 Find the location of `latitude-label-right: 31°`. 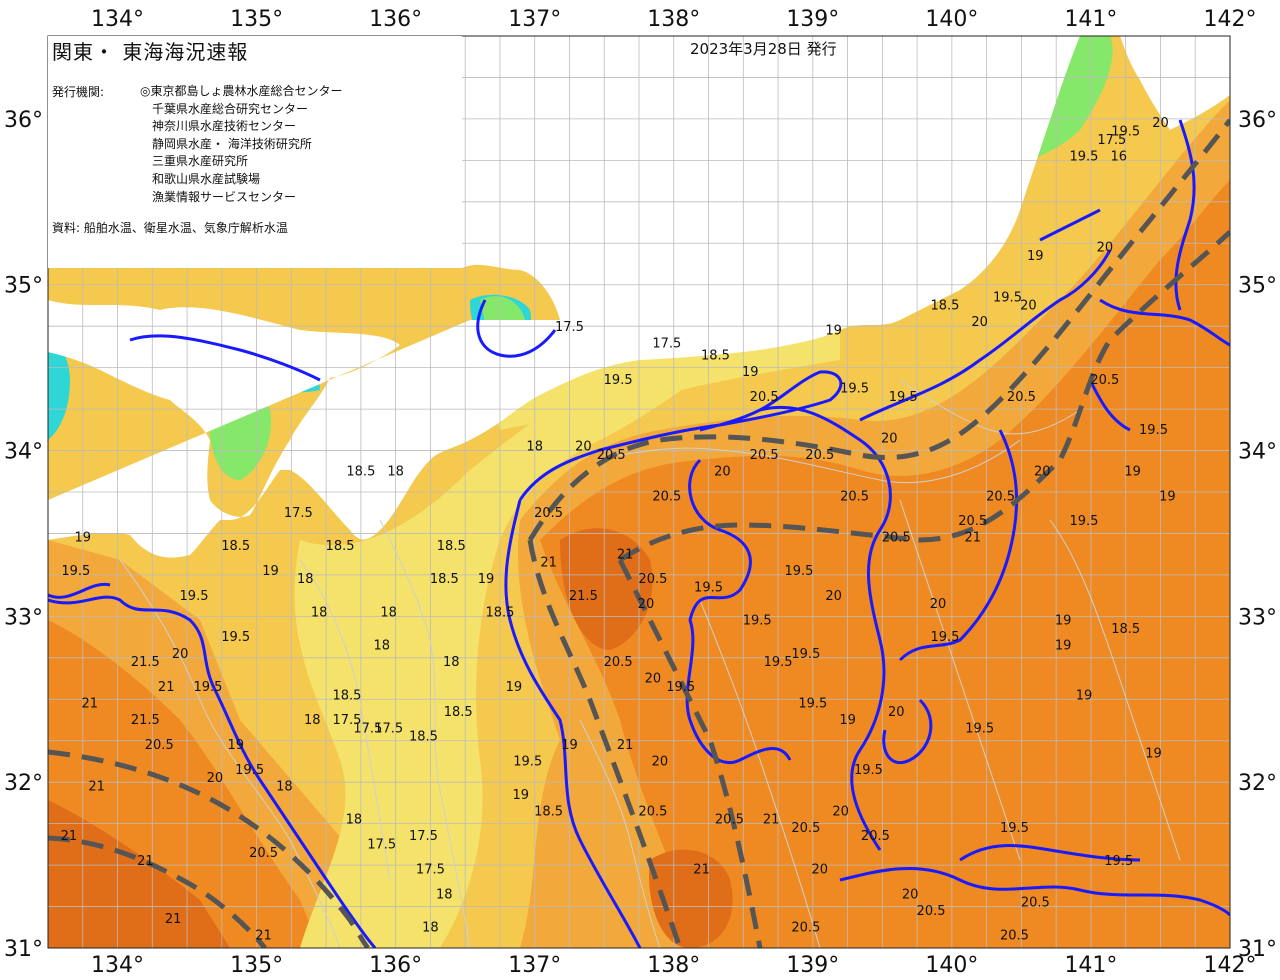

latitude-label-right: 31° is located at coordinates (1257, 949).